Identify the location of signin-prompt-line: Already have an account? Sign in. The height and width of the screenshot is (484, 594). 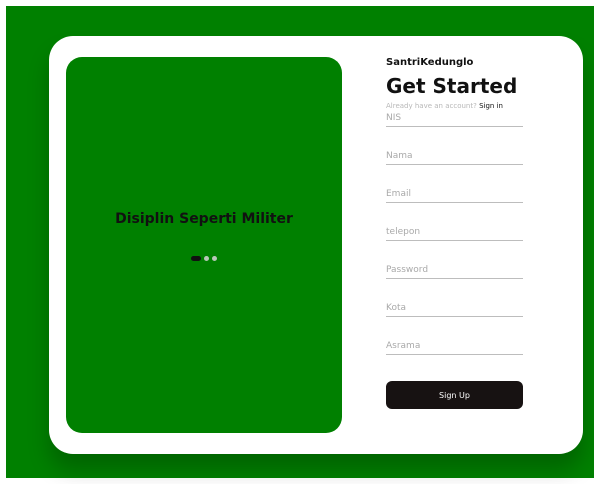
(456, 106).